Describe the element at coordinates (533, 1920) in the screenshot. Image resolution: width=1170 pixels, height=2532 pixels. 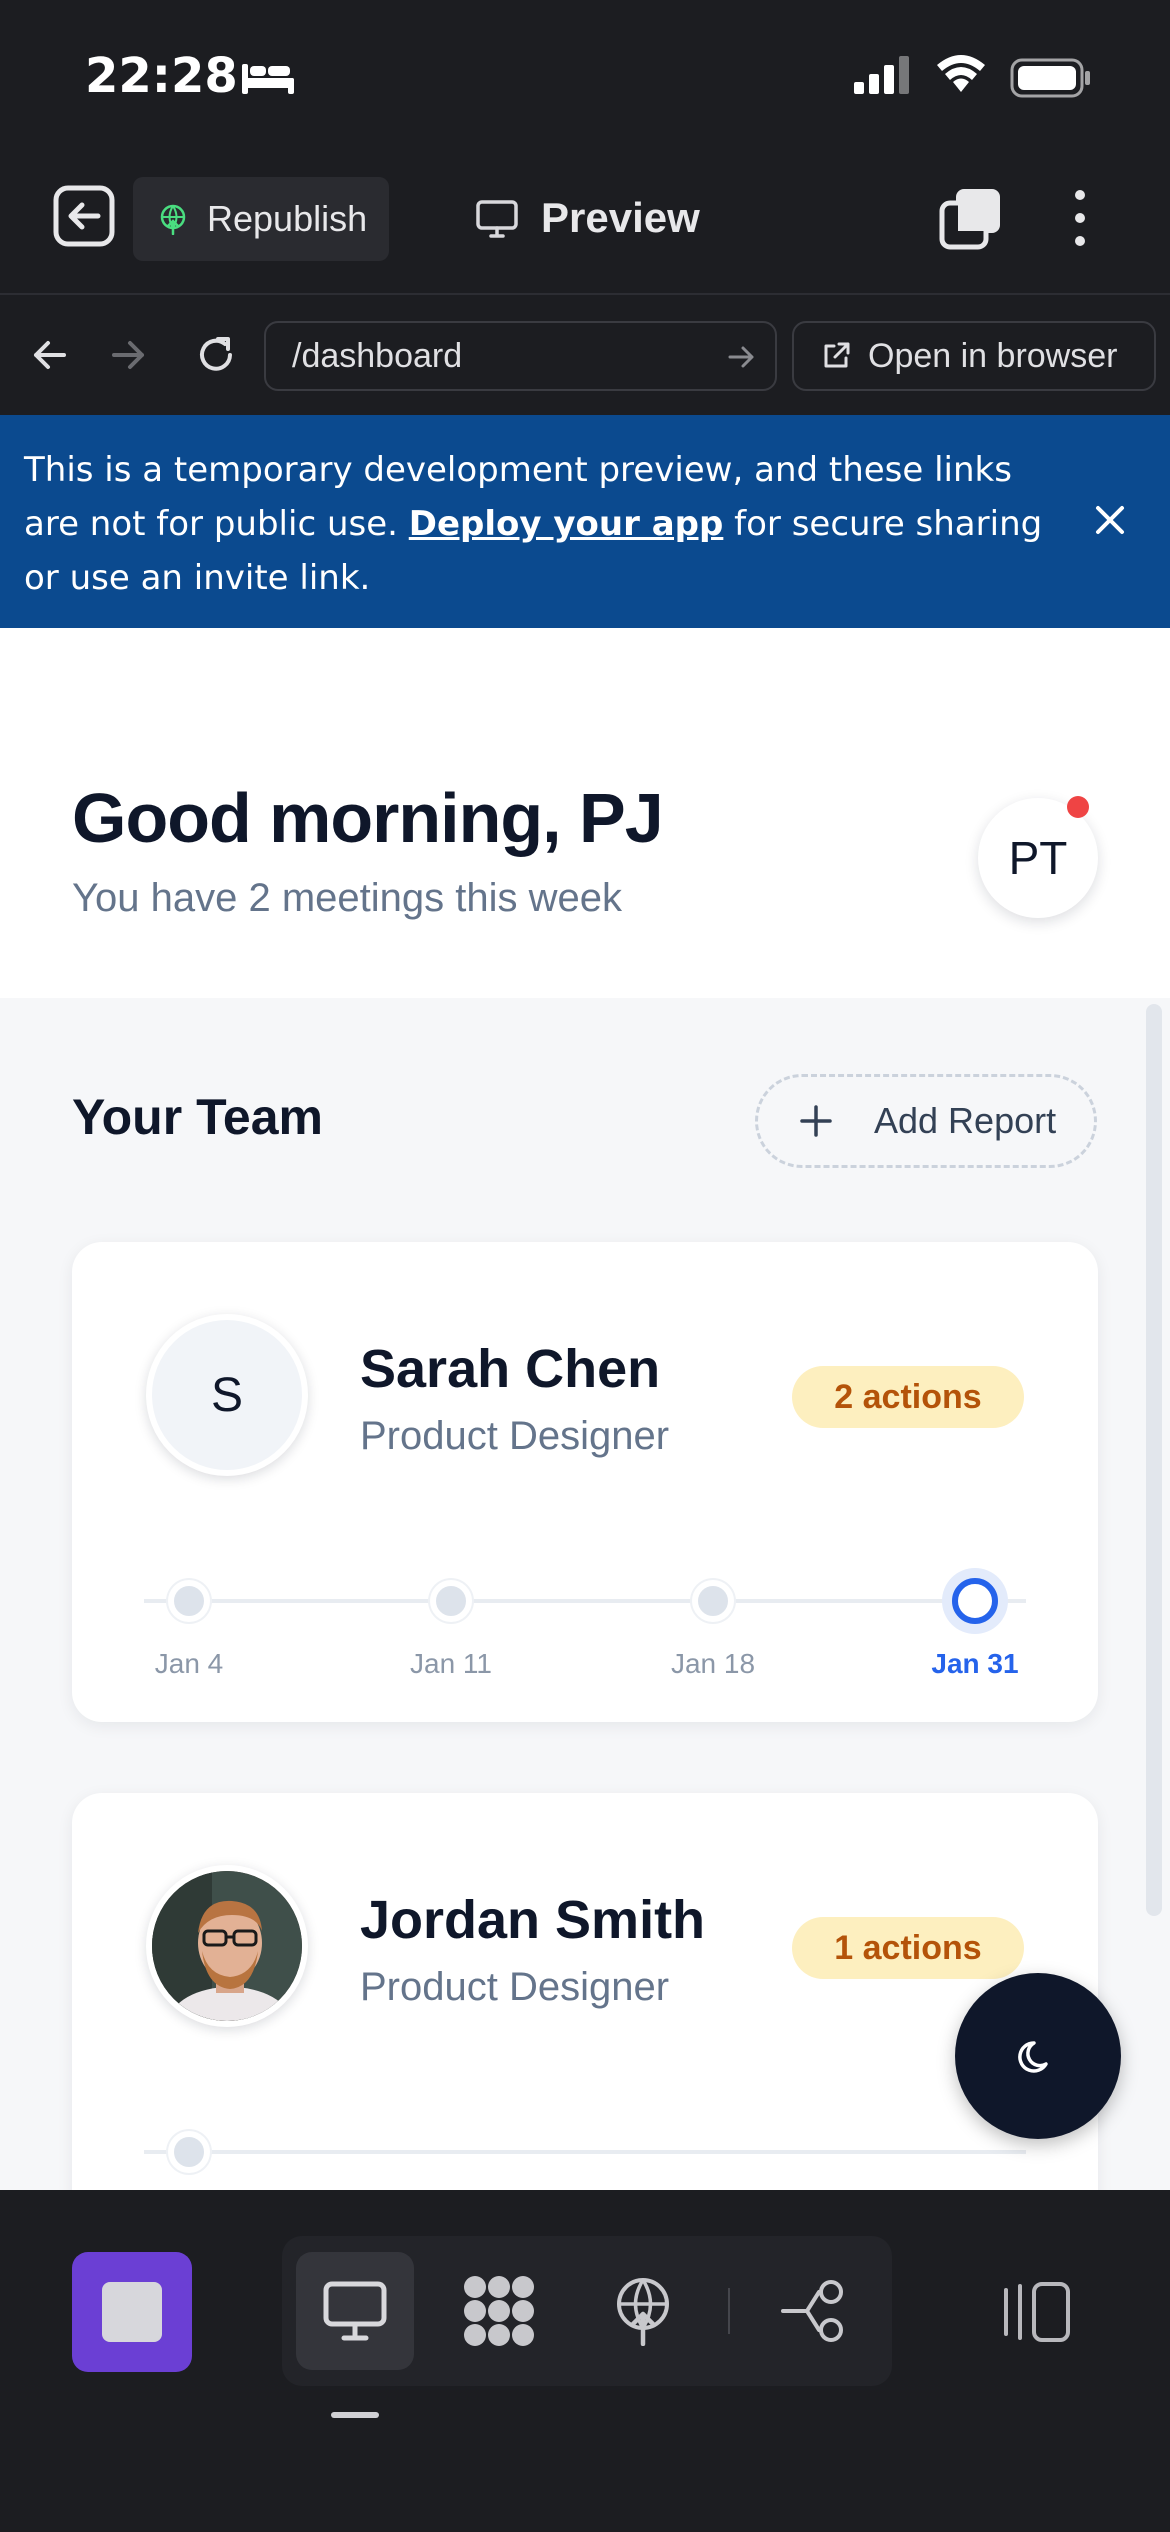
I see `member-name: Jordan Smith` at that location.